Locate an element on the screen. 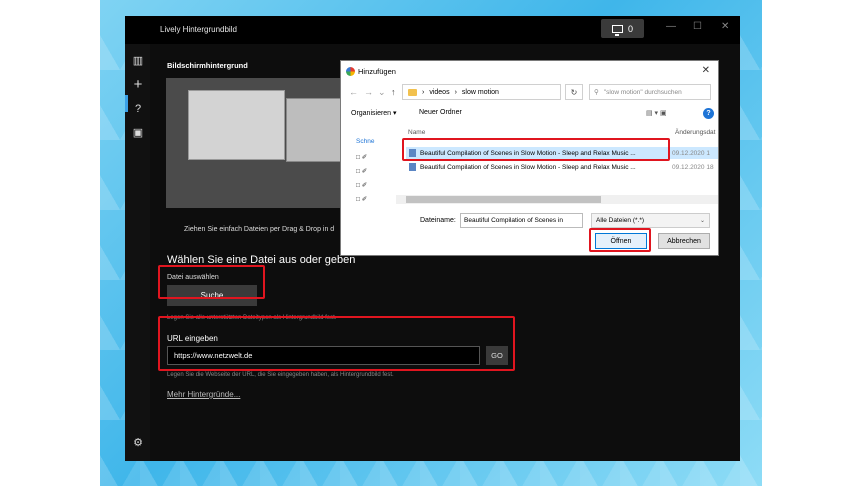  go-button: GO is located at coordinates (497, 355).